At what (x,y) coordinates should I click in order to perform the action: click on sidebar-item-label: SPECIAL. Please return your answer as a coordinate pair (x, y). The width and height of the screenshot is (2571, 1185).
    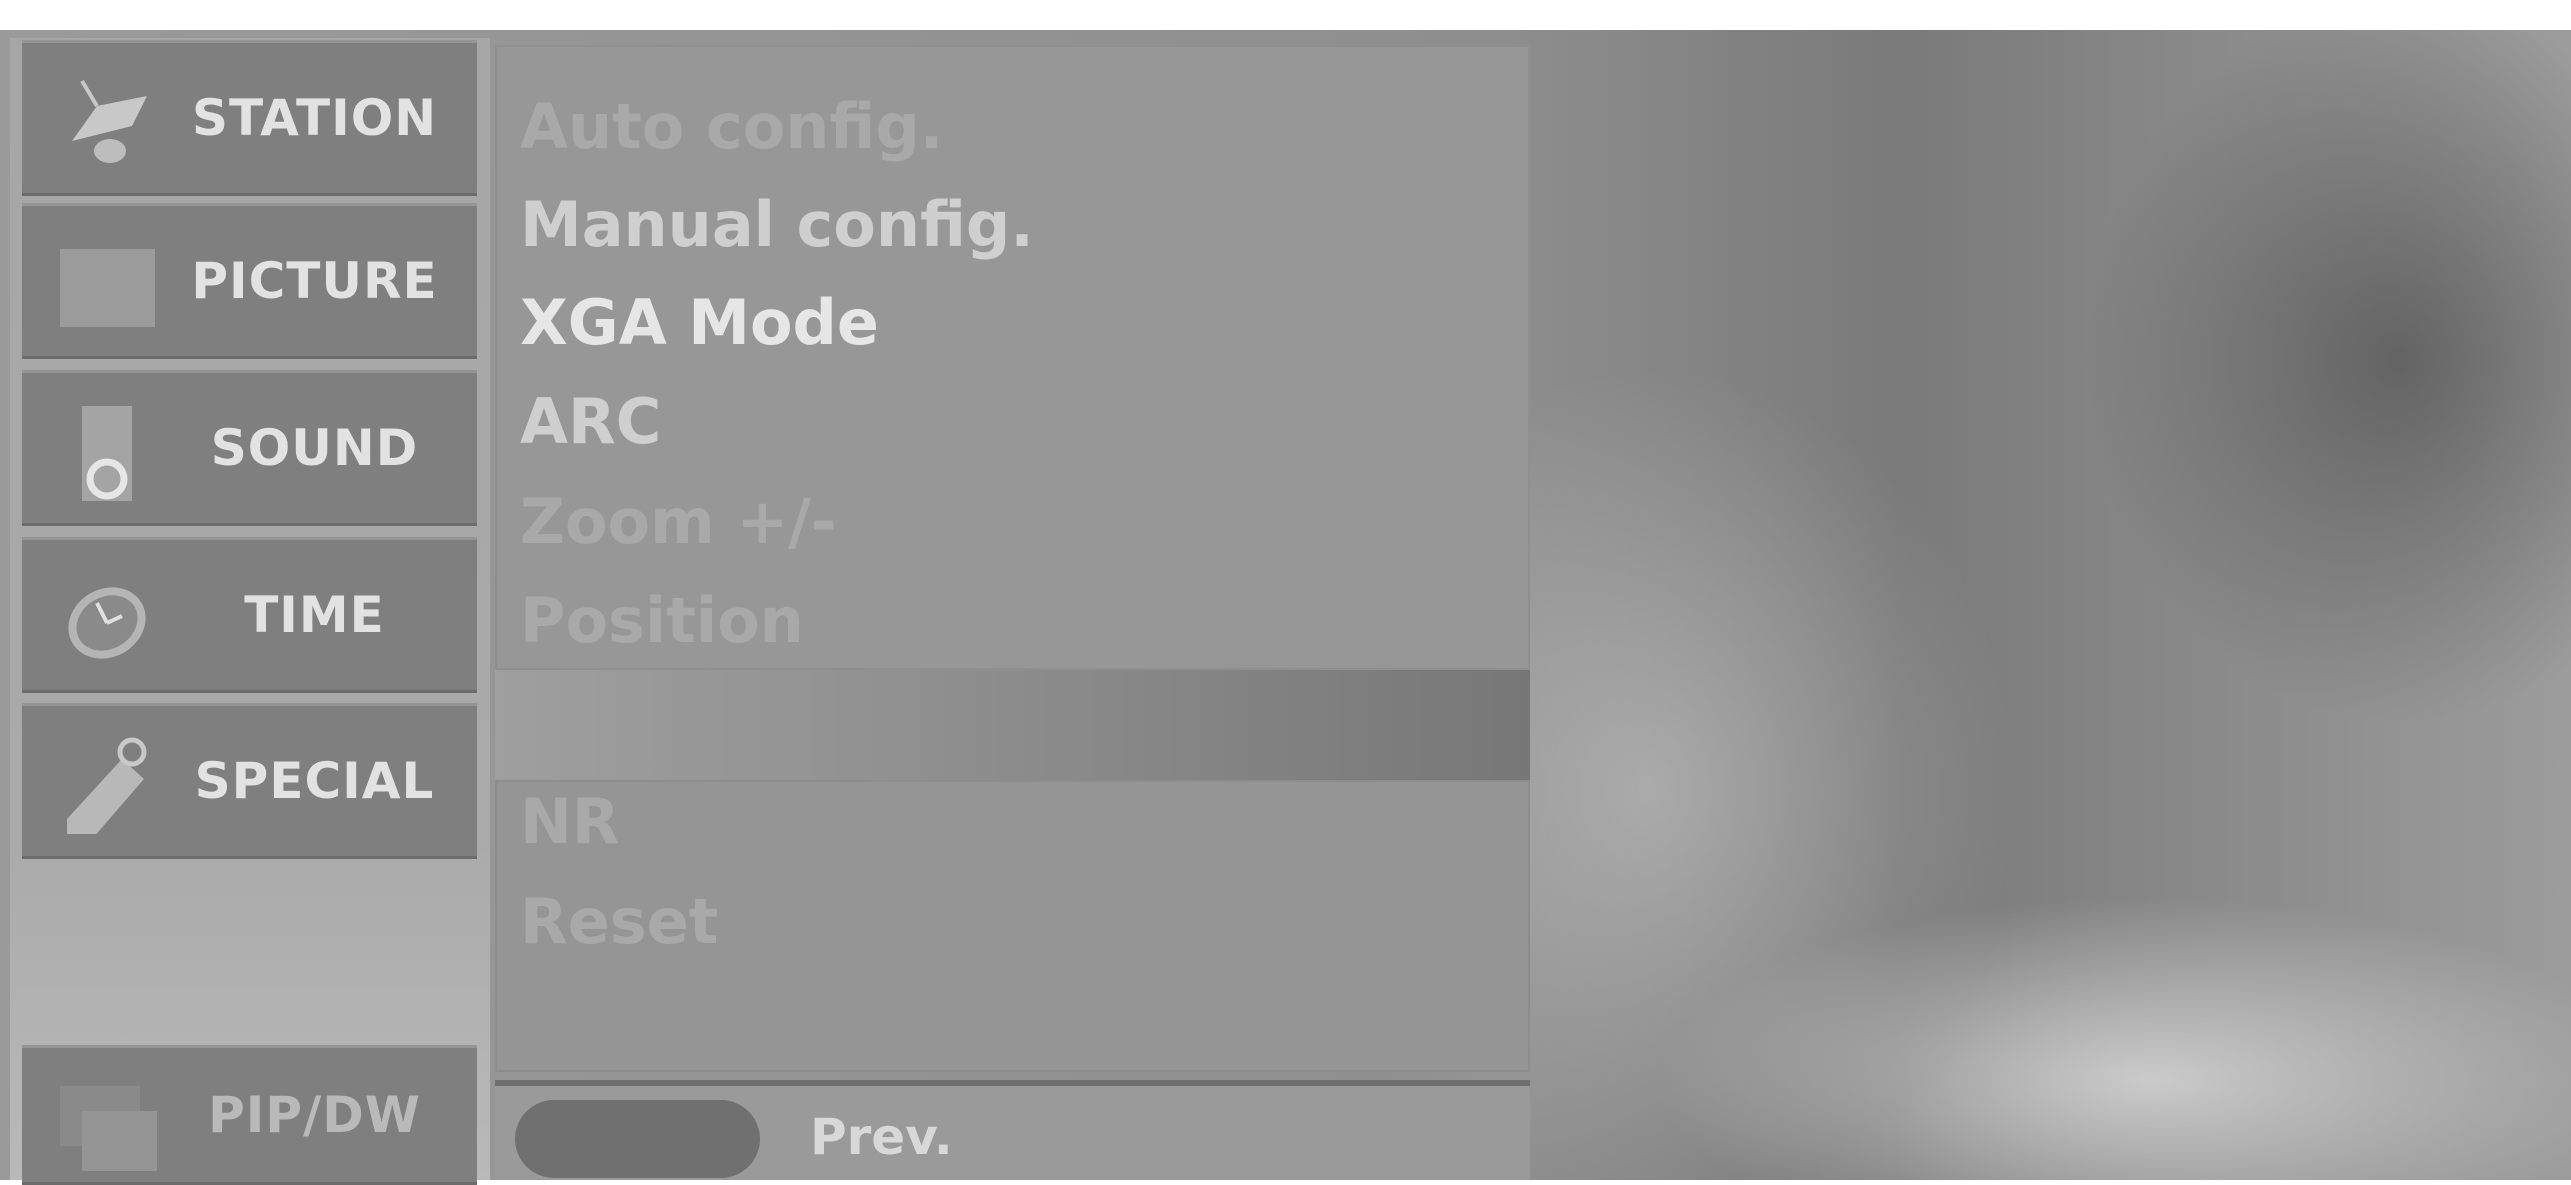
    Looking at the image, I should click on (314, 781).